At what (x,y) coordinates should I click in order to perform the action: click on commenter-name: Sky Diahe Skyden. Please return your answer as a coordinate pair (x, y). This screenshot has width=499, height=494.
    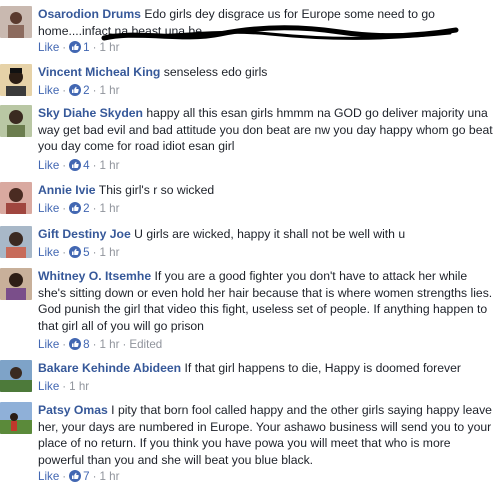
    Looking at the image, I should click on (90, 113).